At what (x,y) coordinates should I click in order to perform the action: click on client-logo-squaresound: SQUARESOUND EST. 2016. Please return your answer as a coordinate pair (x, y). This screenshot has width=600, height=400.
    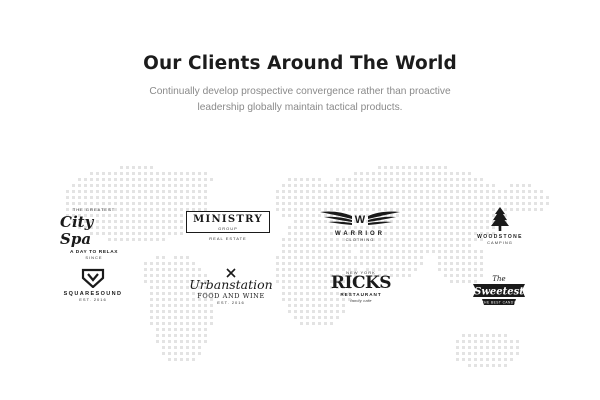
    Looking at the image, I should click on (93, 285).